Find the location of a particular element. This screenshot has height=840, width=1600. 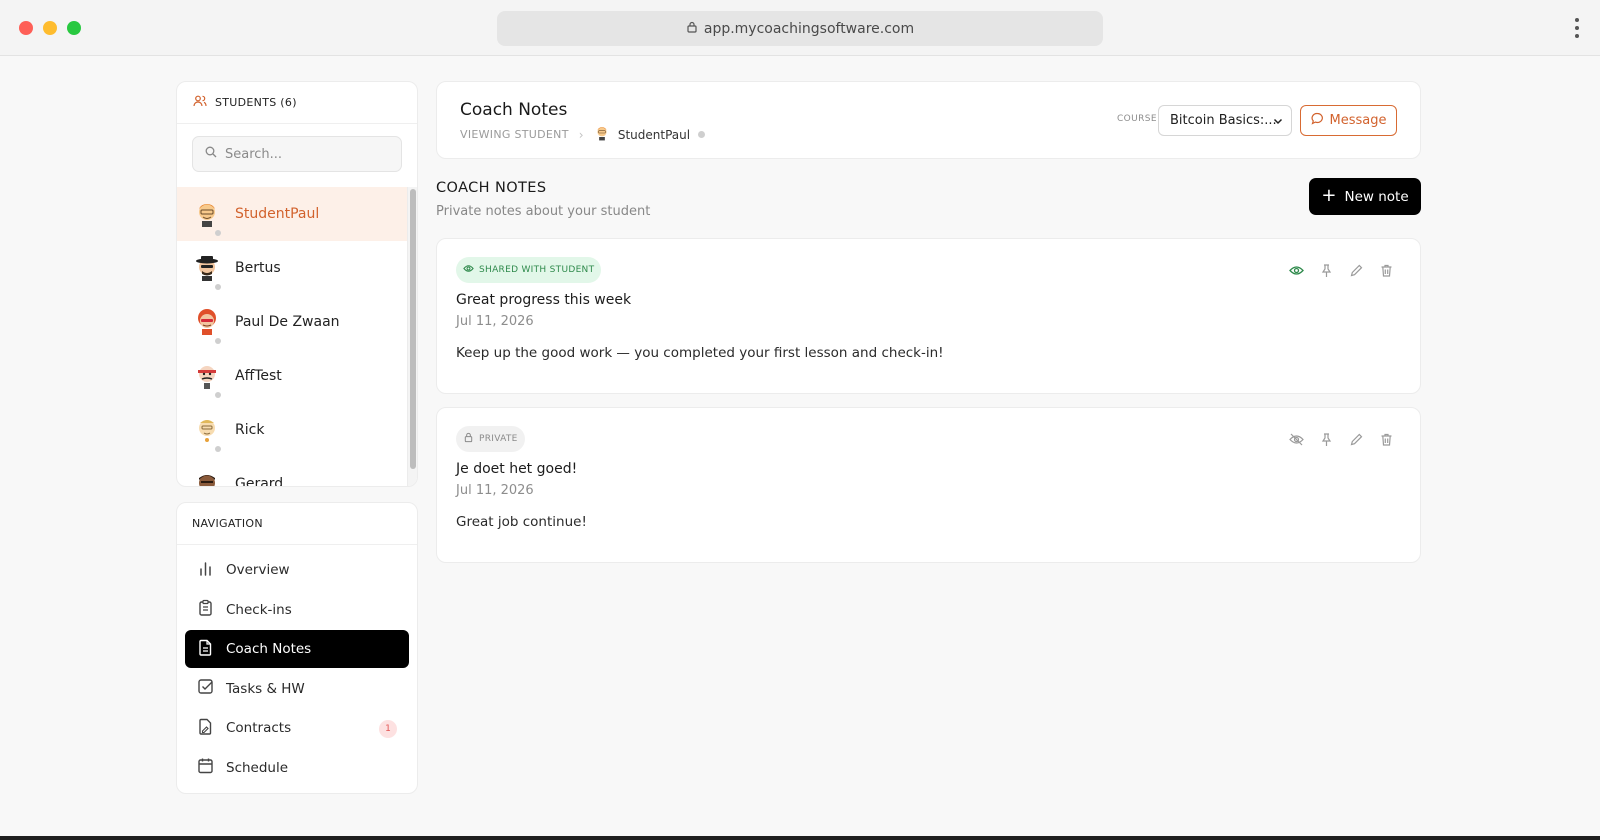

student-list-scrollbar is located at coordinates (412, 336).